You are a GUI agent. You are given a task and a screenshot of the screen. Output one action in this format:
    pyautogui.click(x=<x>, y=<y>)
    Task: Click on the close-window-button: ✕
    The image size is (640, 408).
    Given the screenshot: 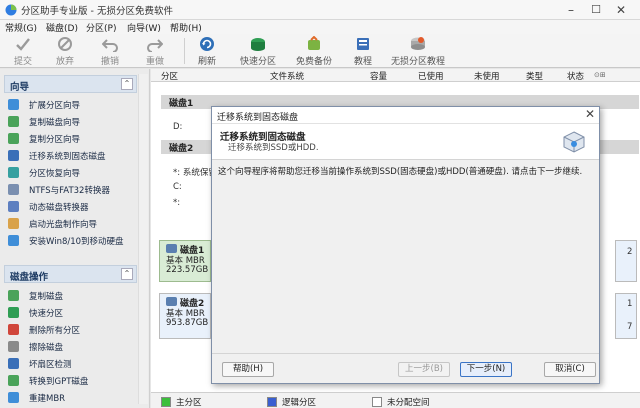 What is the action you would take?
    pyautogui.click(x=621, y=10)
    